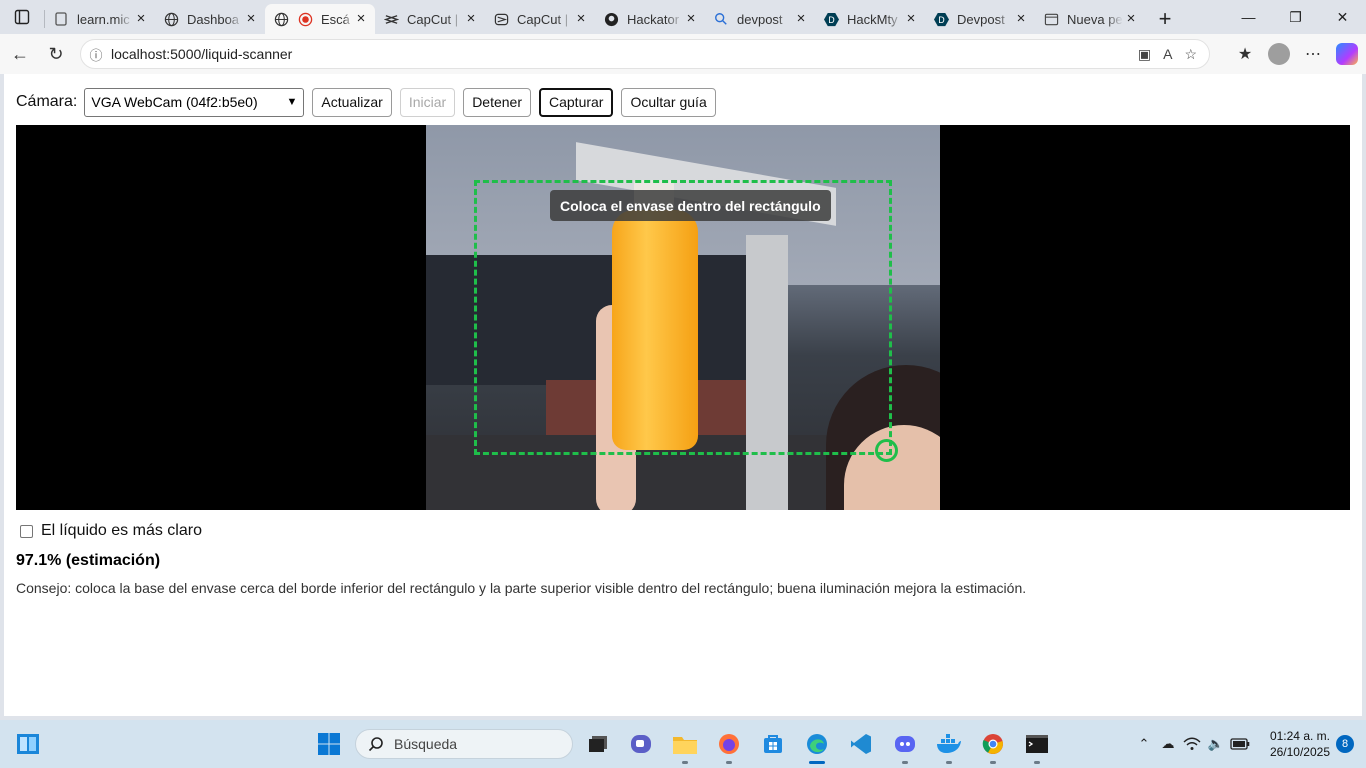  What do you see at coordinates (88, 560) in the screenshot?
I see `estimation-result: 97.1% (estimación)` at bounding box center [88, 560].